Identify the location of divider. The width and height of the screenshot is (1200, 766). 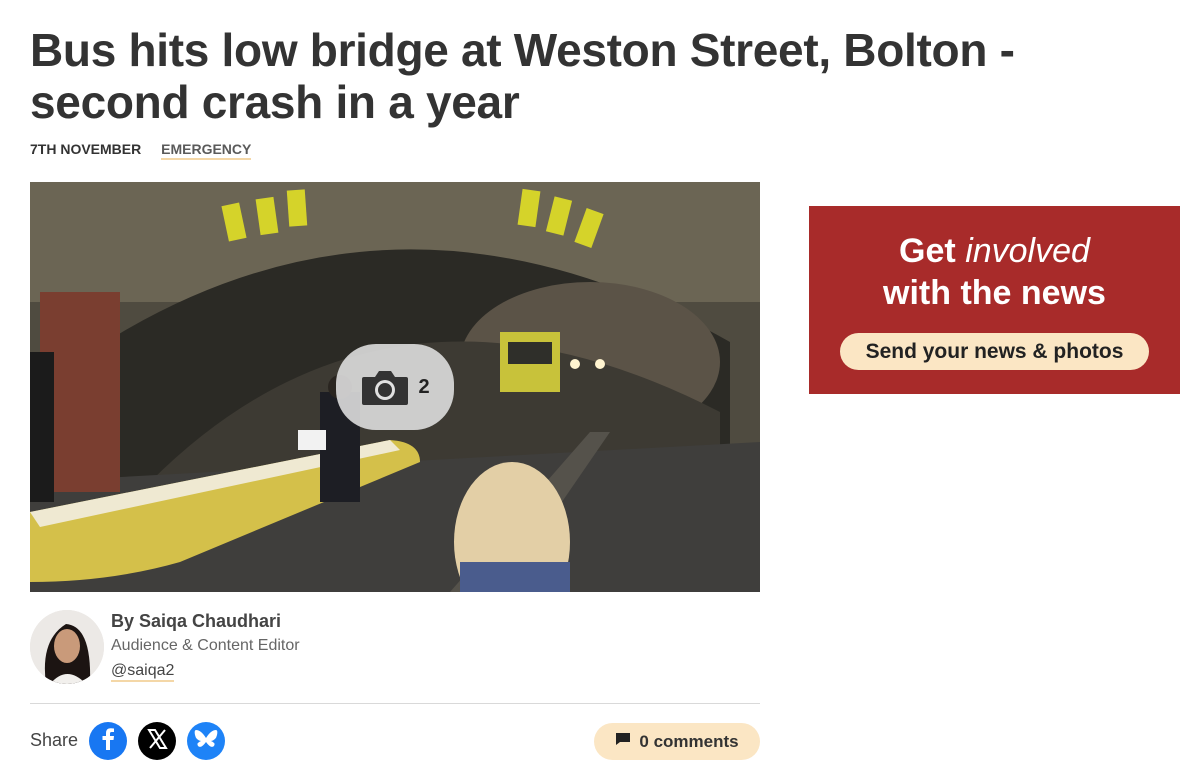
(395, 703).